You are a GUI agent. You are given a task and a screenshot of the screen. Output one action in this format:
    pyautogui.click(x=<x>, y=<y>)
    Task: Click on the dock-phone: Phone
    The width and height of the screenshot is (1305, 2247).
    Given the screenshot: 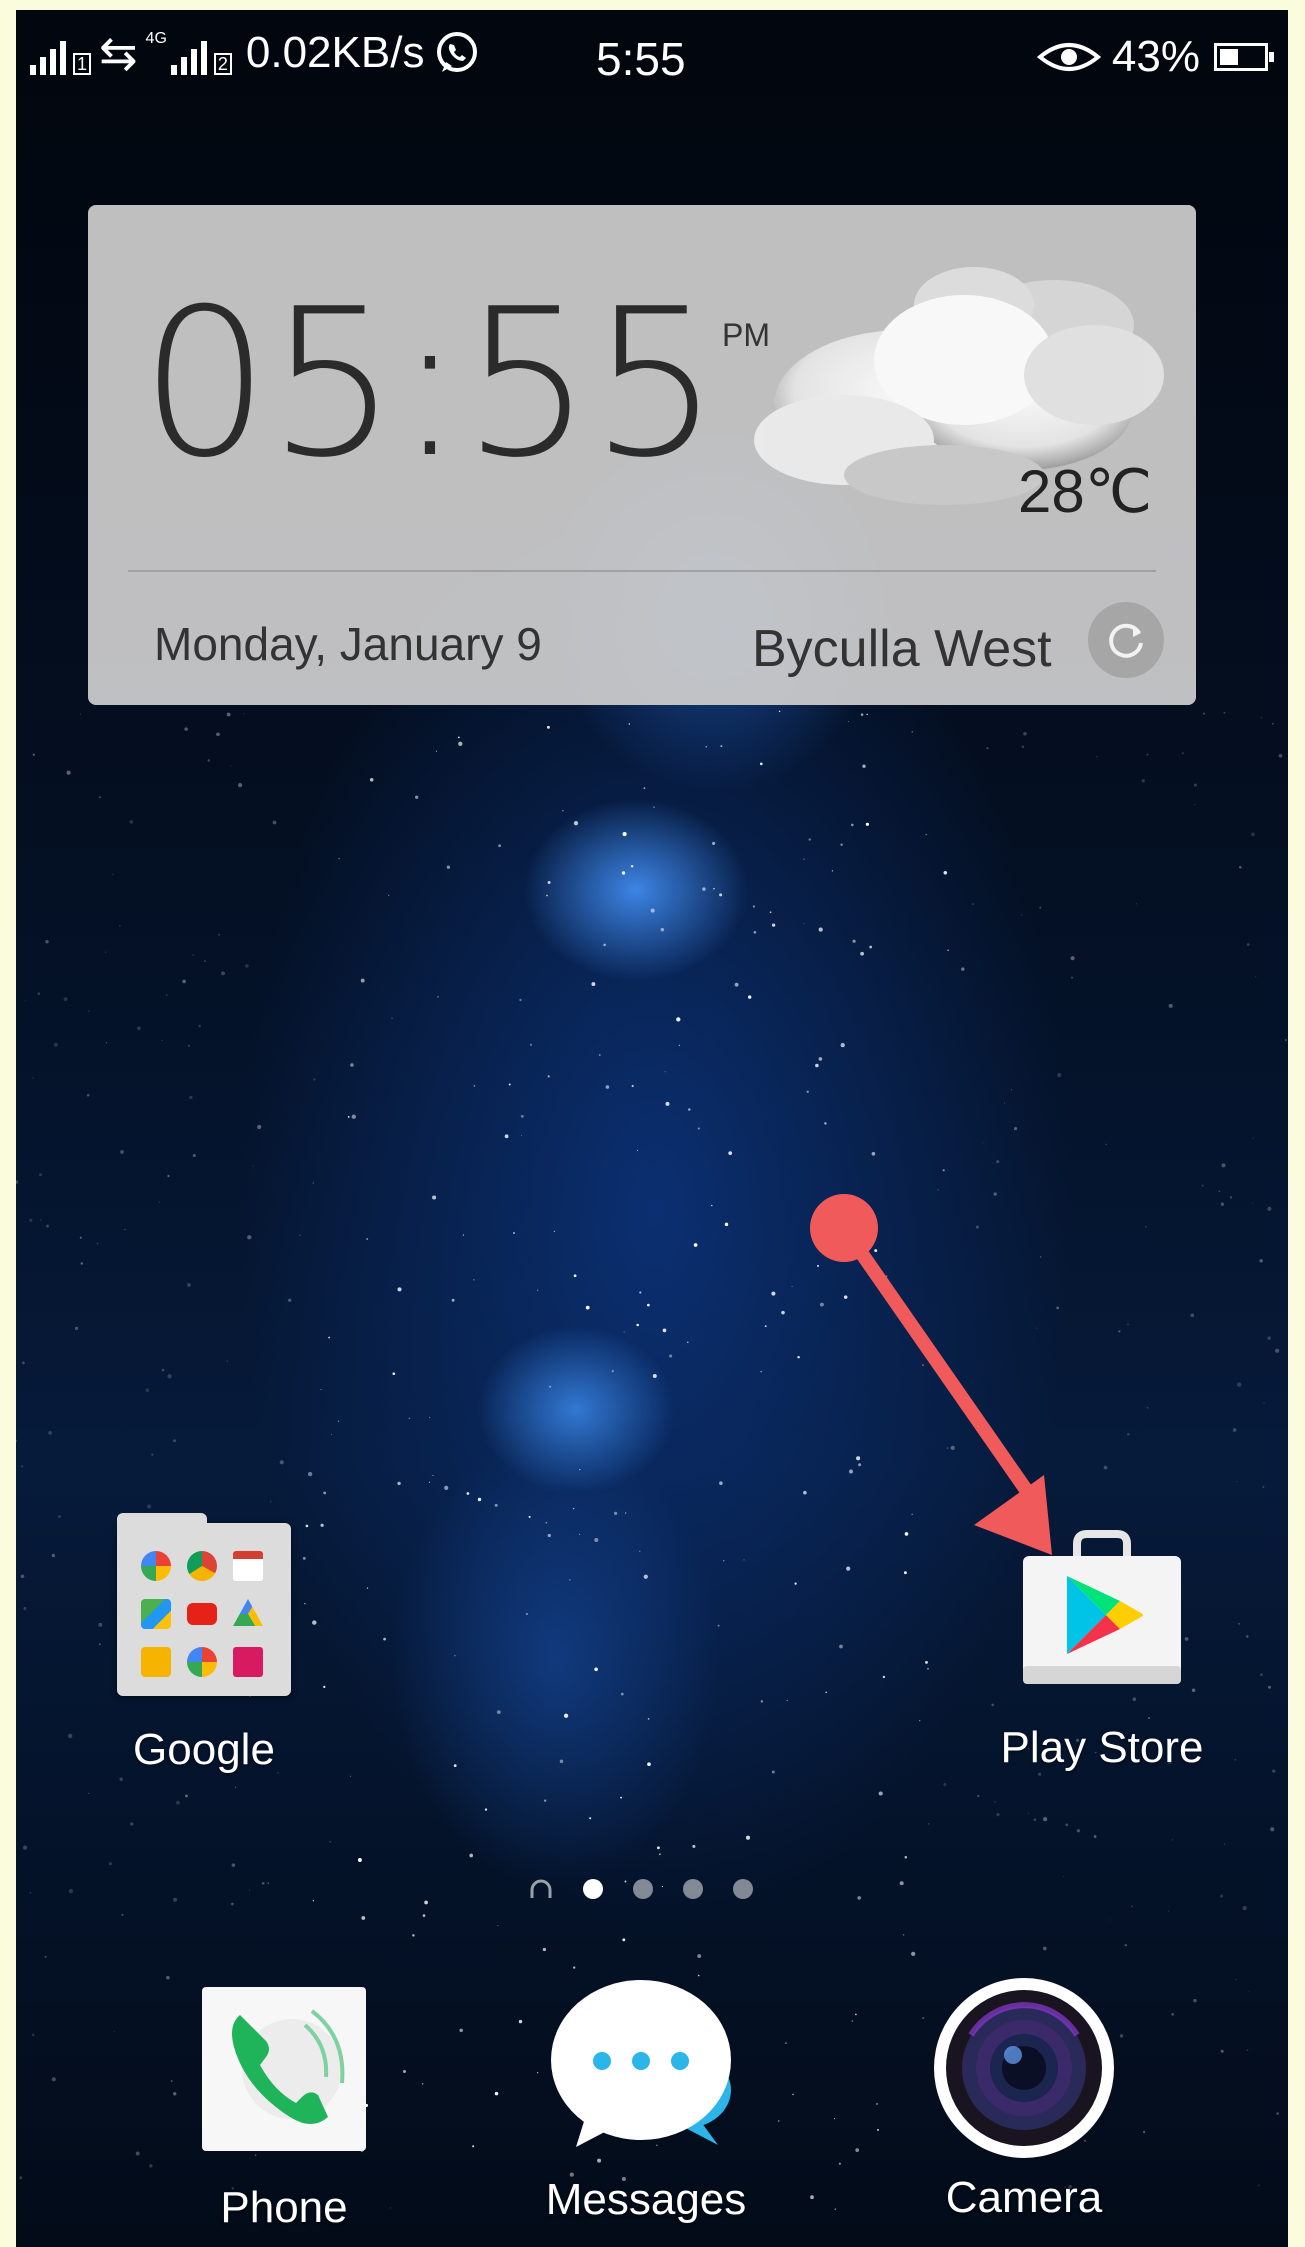 What is the action you would take?
    pyautogui.click(x=284, y=2109)
    